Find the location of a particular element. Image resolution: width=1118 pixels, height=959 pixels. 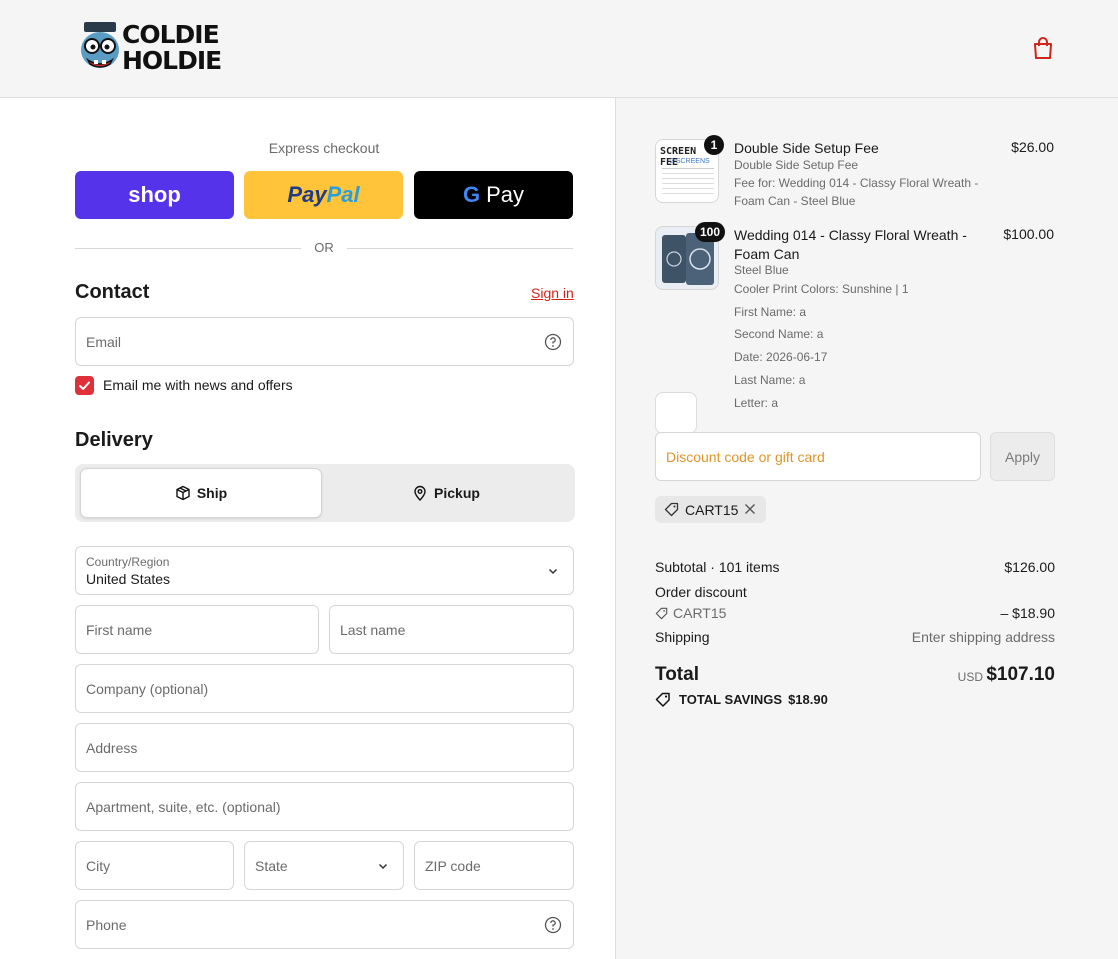

savings-value: $18.90 is located at coordinates (808, 699).